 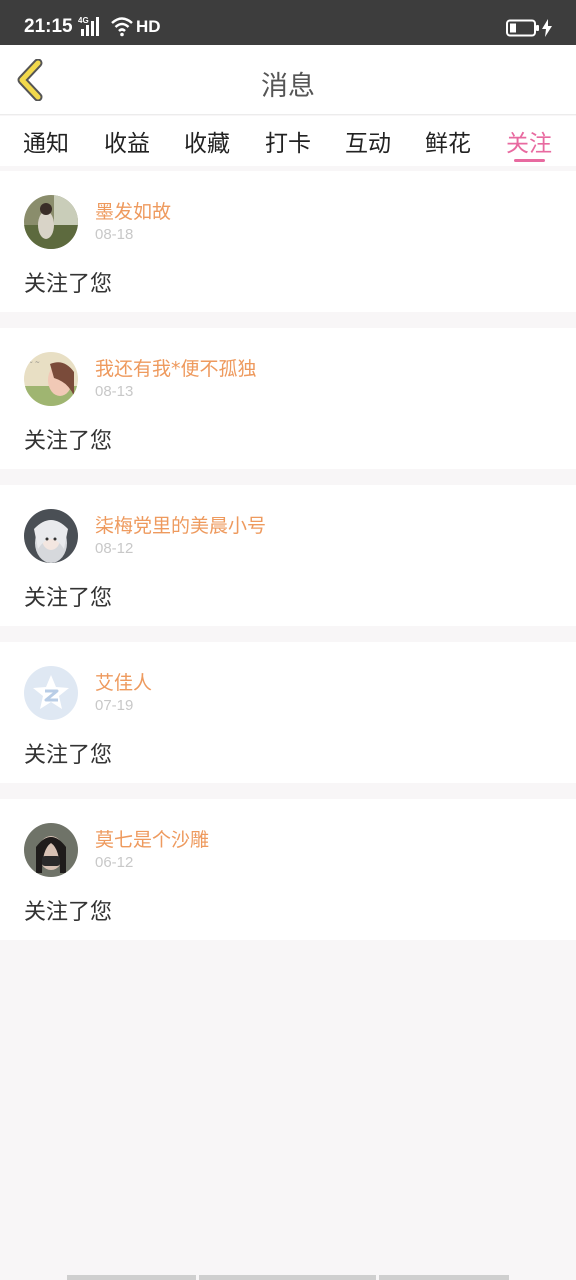 I want to click on battery-icon, so click(x=522, y=28).